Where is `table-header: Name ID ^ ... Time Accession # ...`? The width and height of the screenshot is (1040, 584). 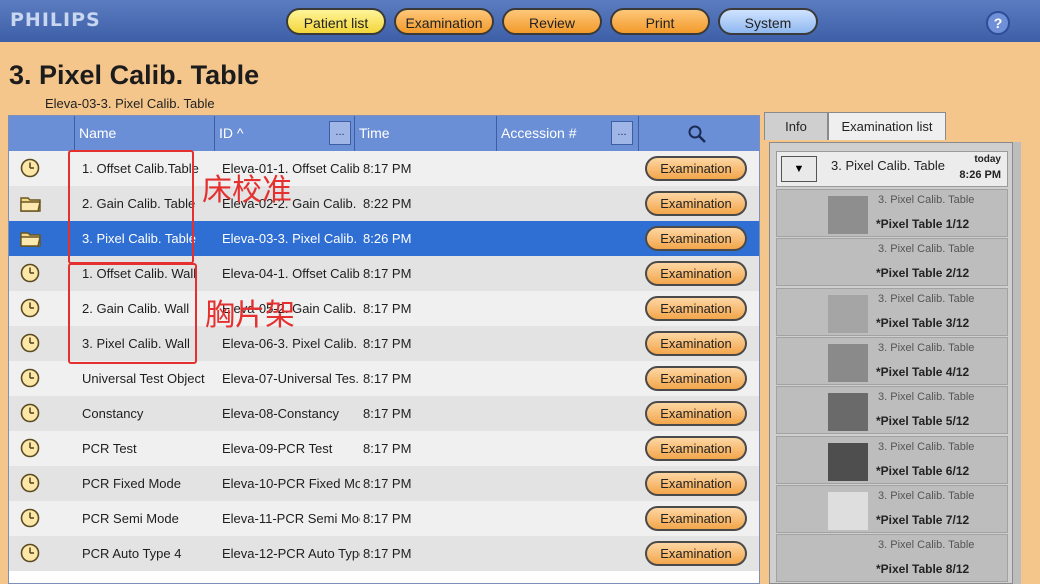 table-header: Name ID ^ ... Time Accession # ... is located at coordinates (384, 133).